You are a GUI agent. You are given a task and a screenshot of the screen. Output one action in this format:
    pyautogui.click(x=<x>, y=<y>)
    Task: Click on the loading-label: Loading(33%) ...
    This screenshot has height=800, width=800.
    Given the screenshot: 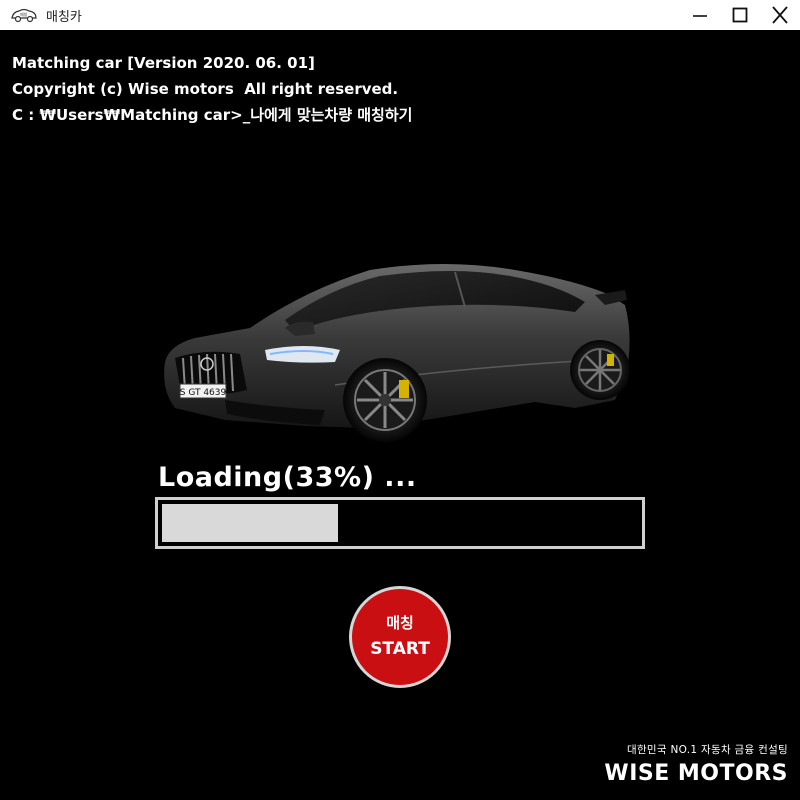 What is the action you would take?
    pyautogui.click(x=287, y=477)
    